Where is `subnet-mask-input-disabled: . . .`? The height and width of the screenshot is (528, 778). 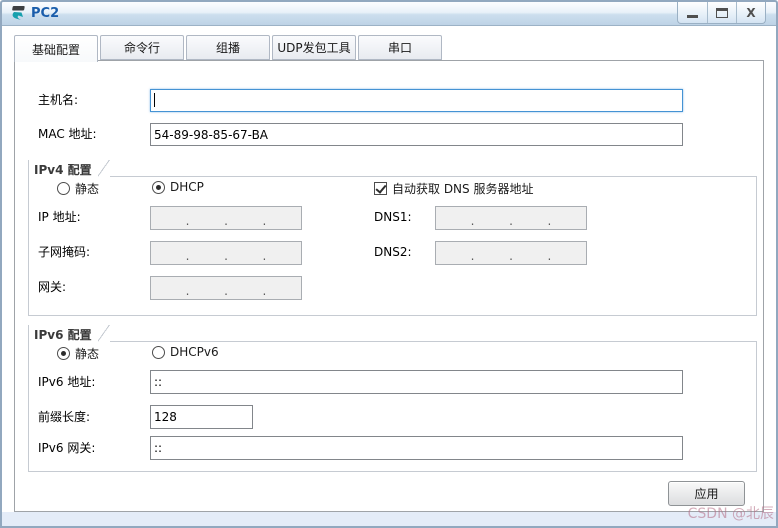
subnet-mask-input-disabled: . . . is located at coordinates (226, 253).